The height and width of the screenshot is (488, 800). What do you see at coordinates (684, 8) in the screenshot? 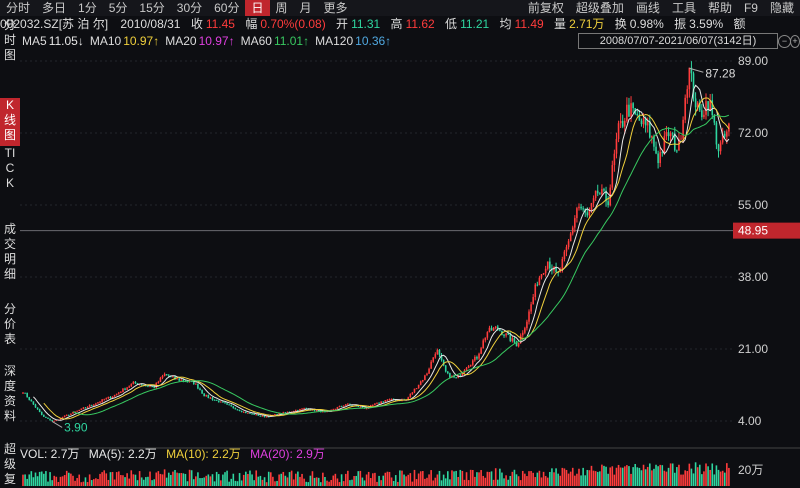
I see `tools-button: 工具` at bounding box center [684, 8].